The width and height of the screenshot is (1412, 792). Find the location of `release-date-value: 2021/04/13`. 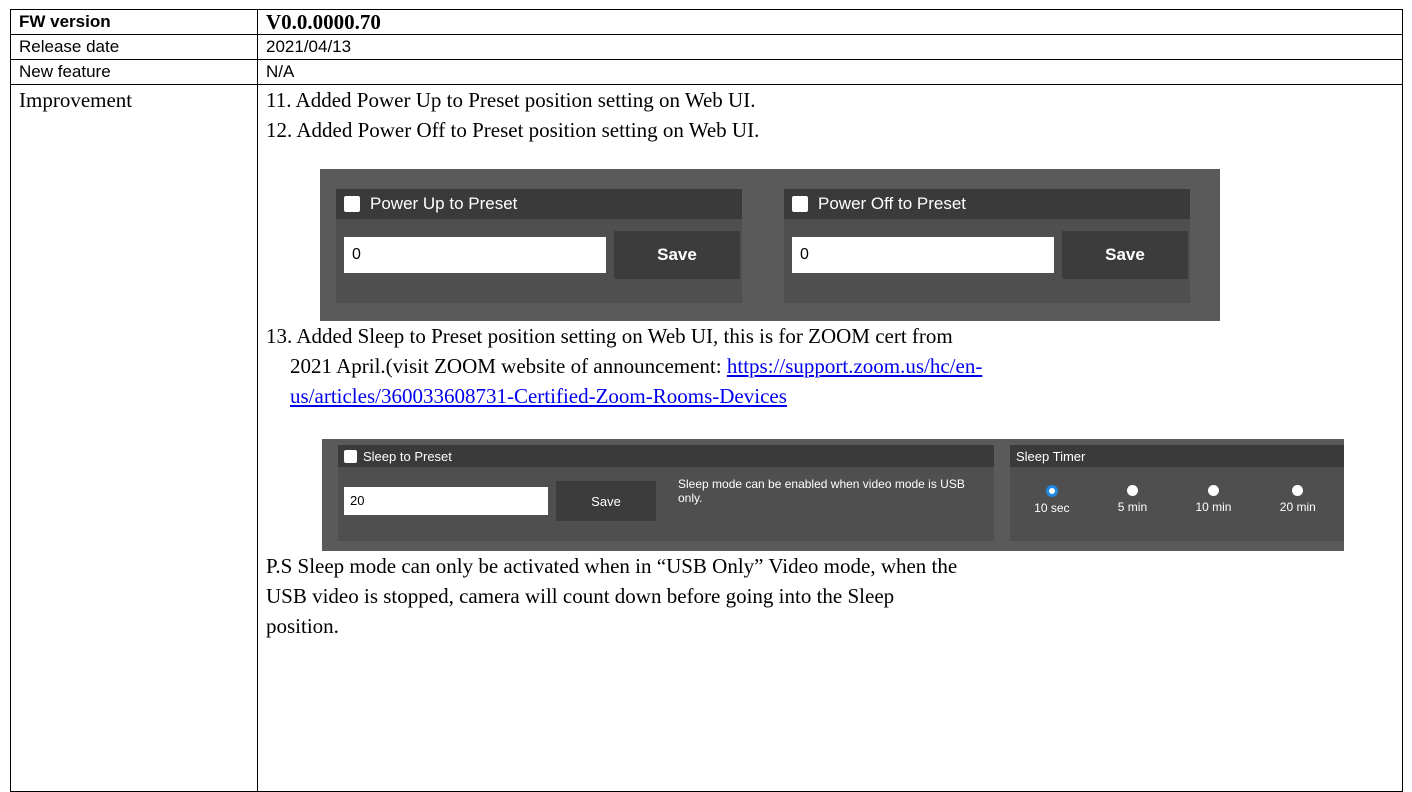

release-date-value: 2021/04/13 is located at coordinates (830, 47).